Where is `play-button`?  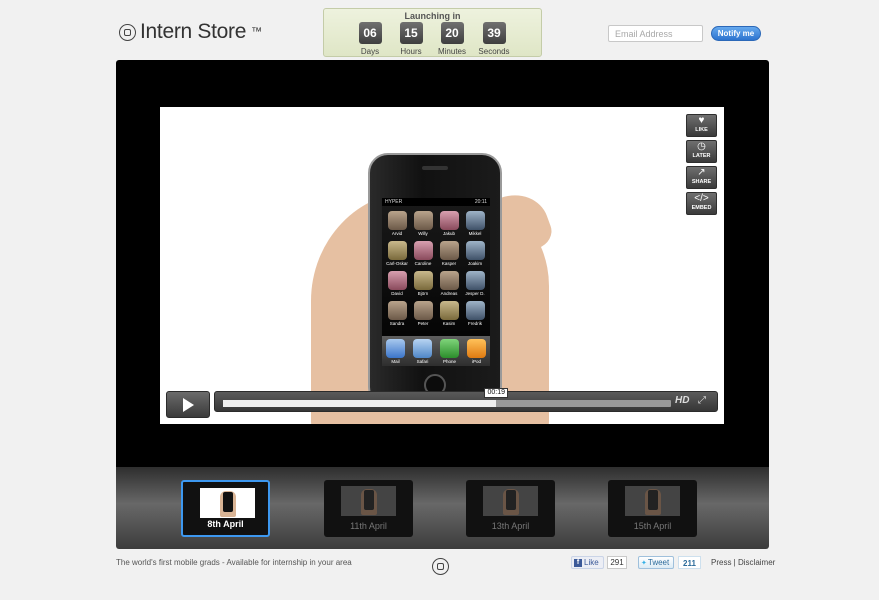 play-button is located at coordinates (188, 404).